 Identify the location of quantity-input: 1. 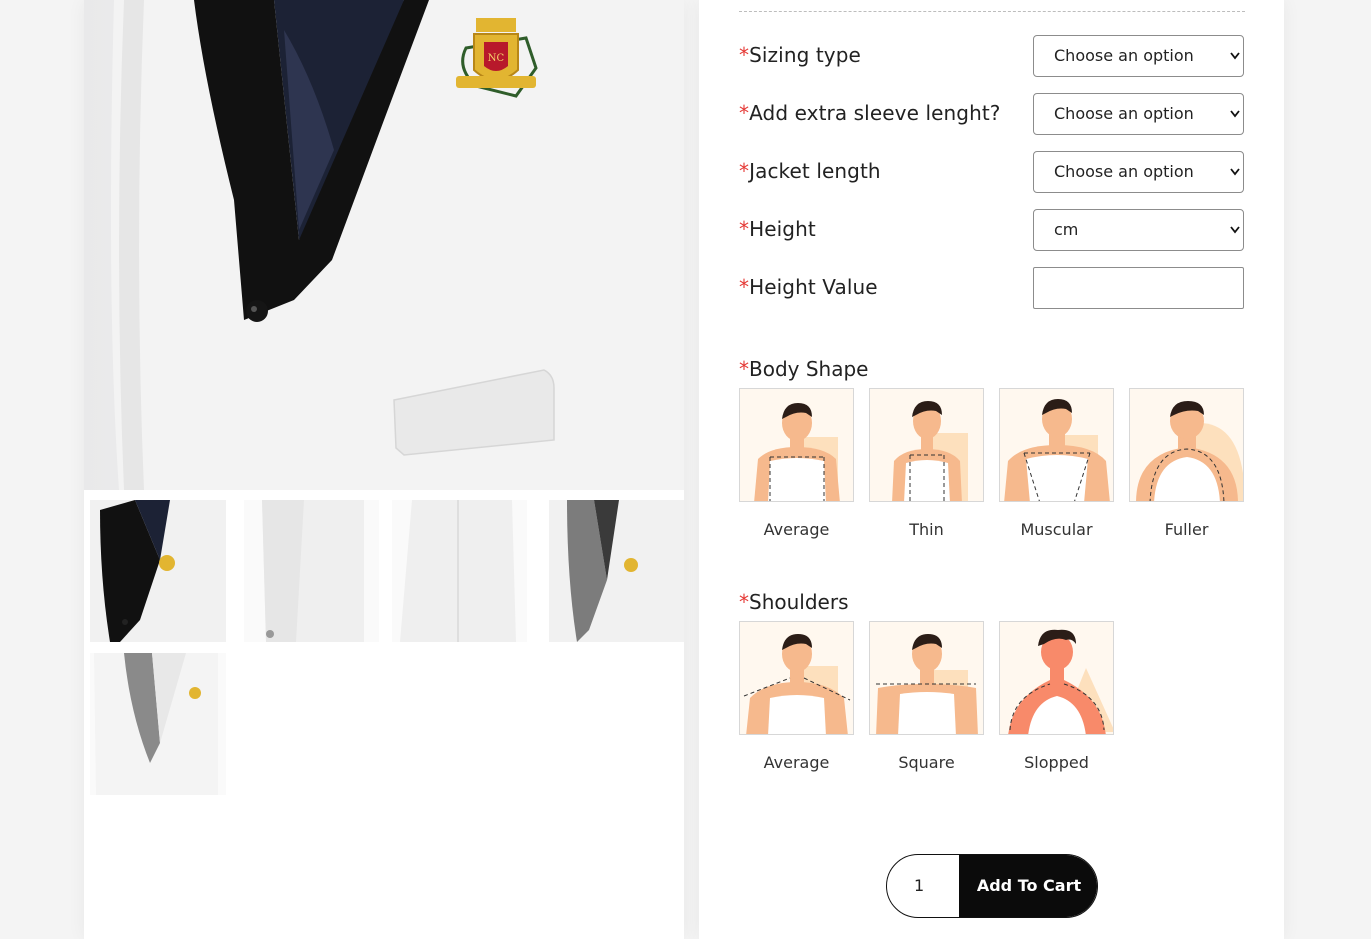
(923, 886).